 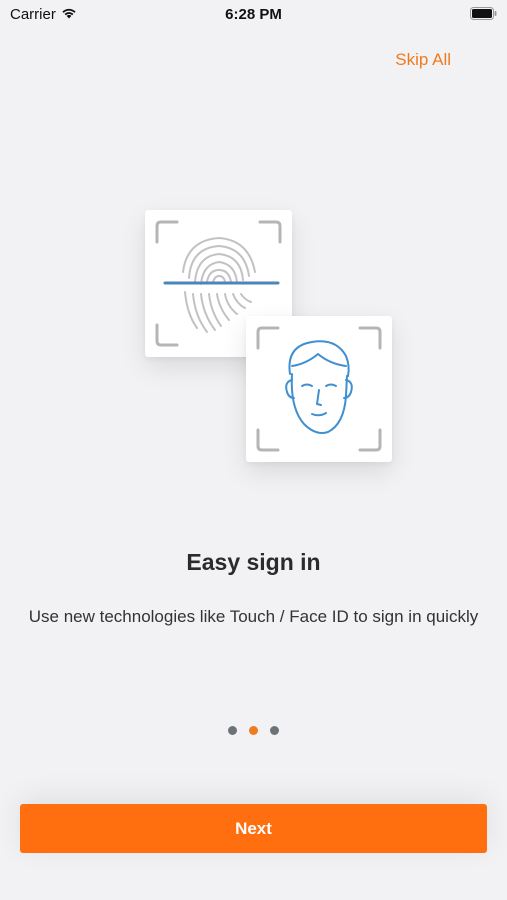 I want to click on skip-all-button: Skip All, so click(x=423, y=60).